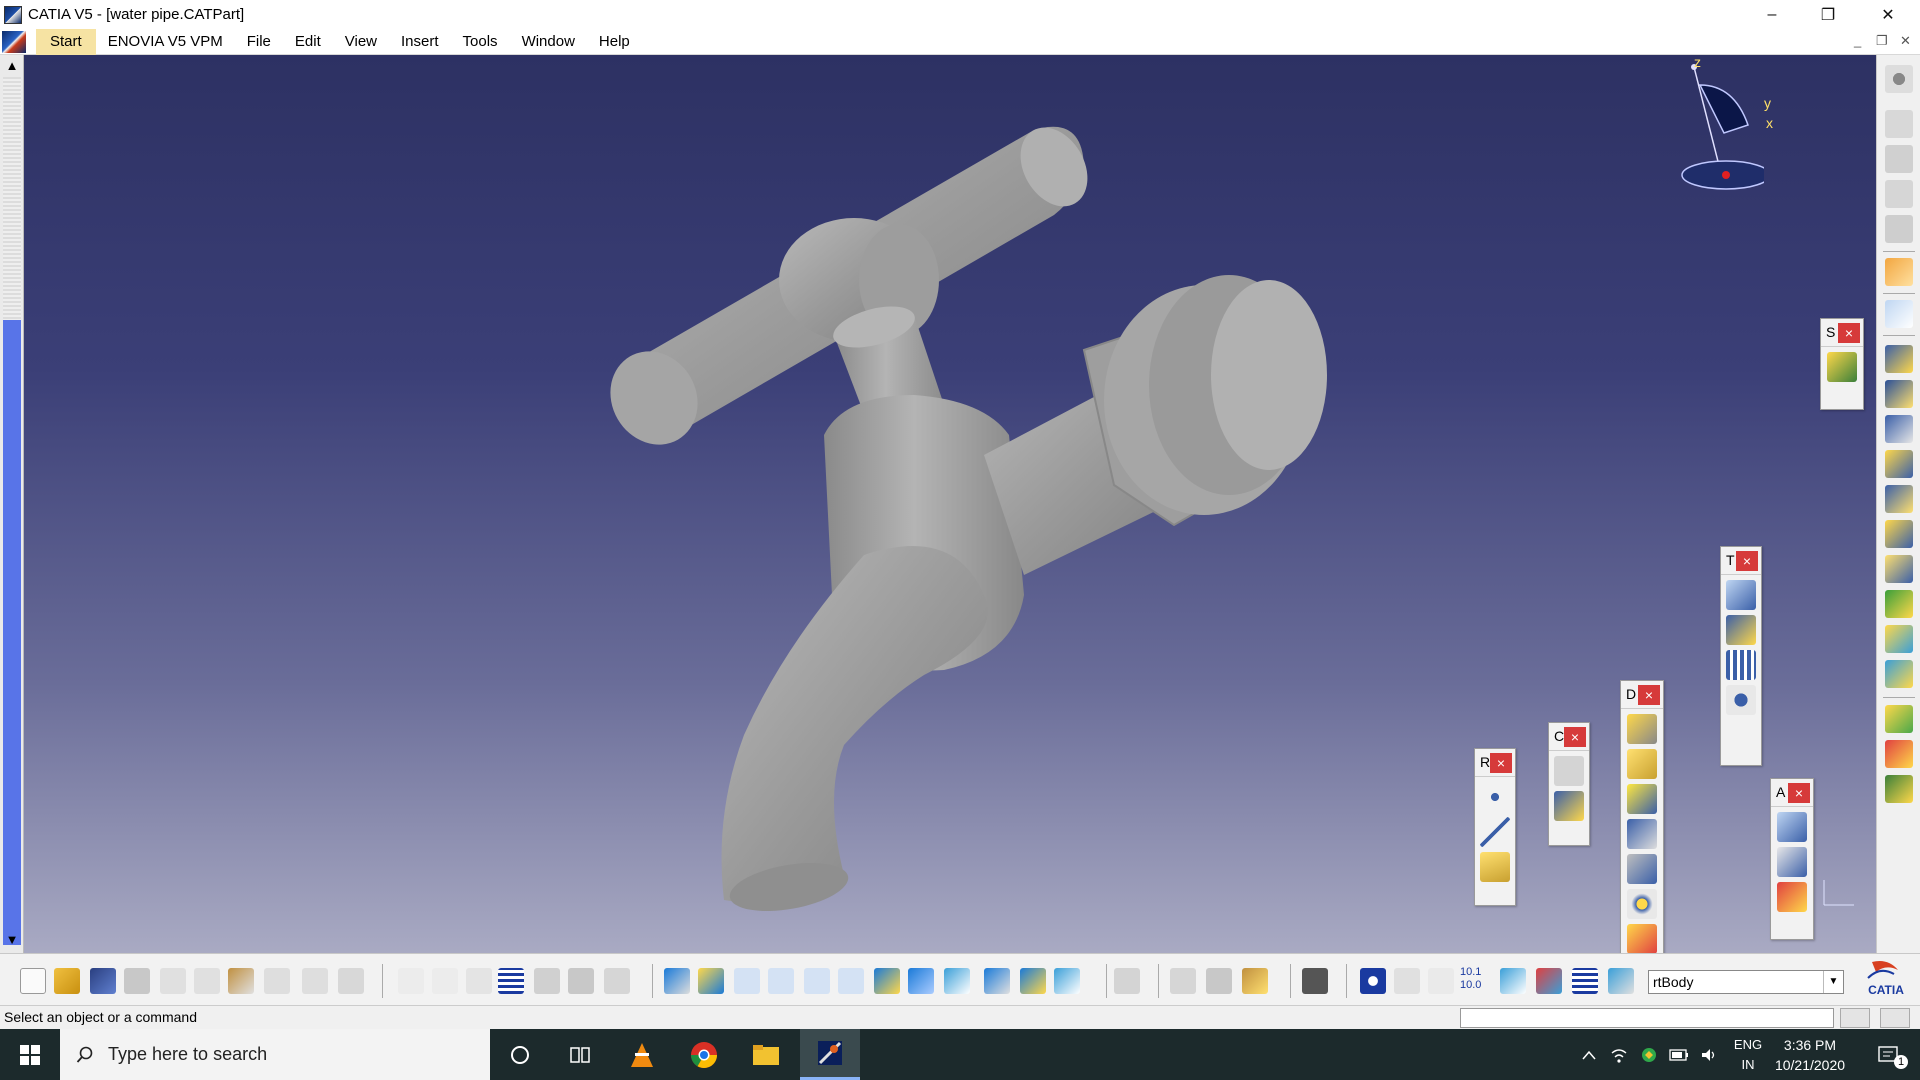  I want to click on section-icon, so click(1513, 981).